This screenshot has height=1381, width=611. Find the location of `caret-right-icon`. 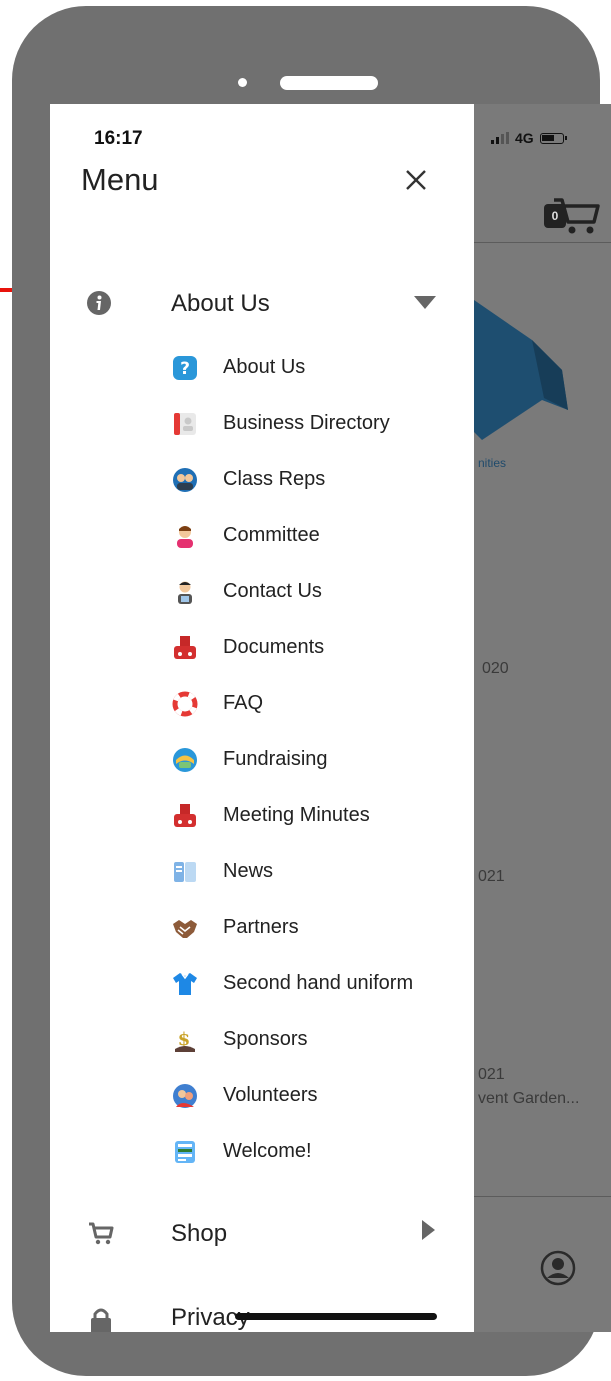

caret-right-icon is located at coordinates (428, 1230).